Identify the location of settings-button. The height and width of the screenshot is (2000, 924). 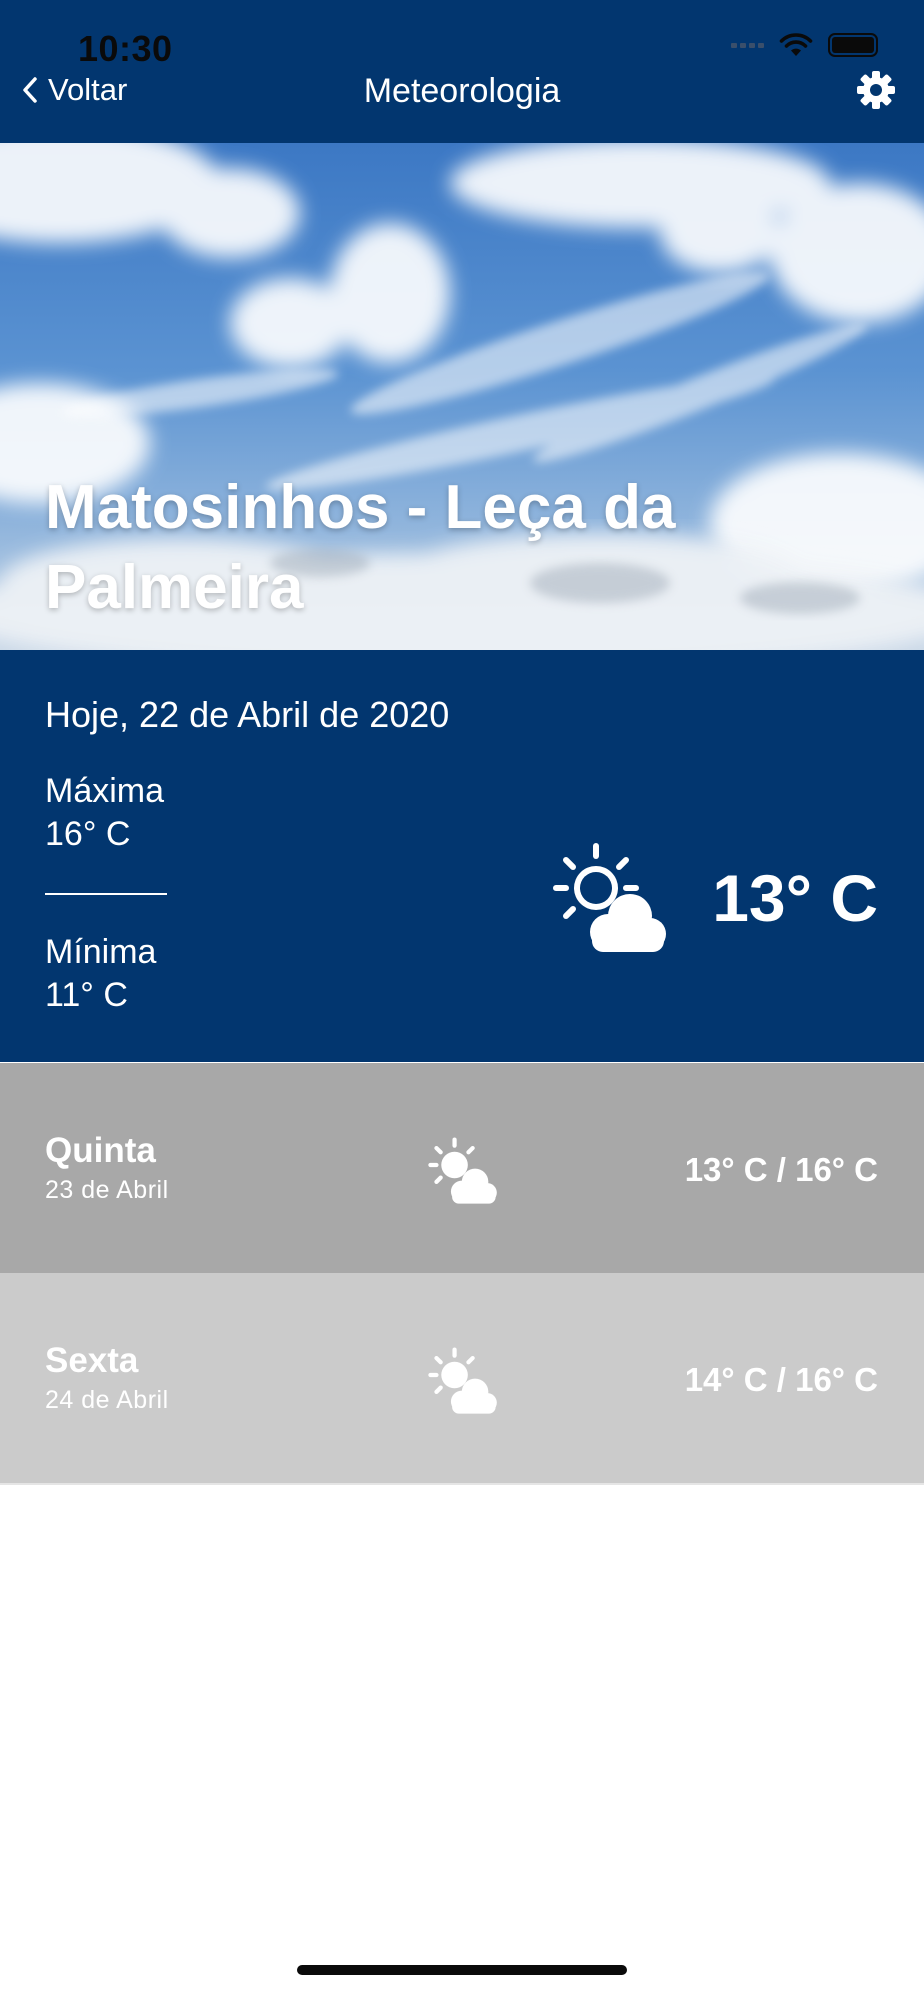
(876, 92).